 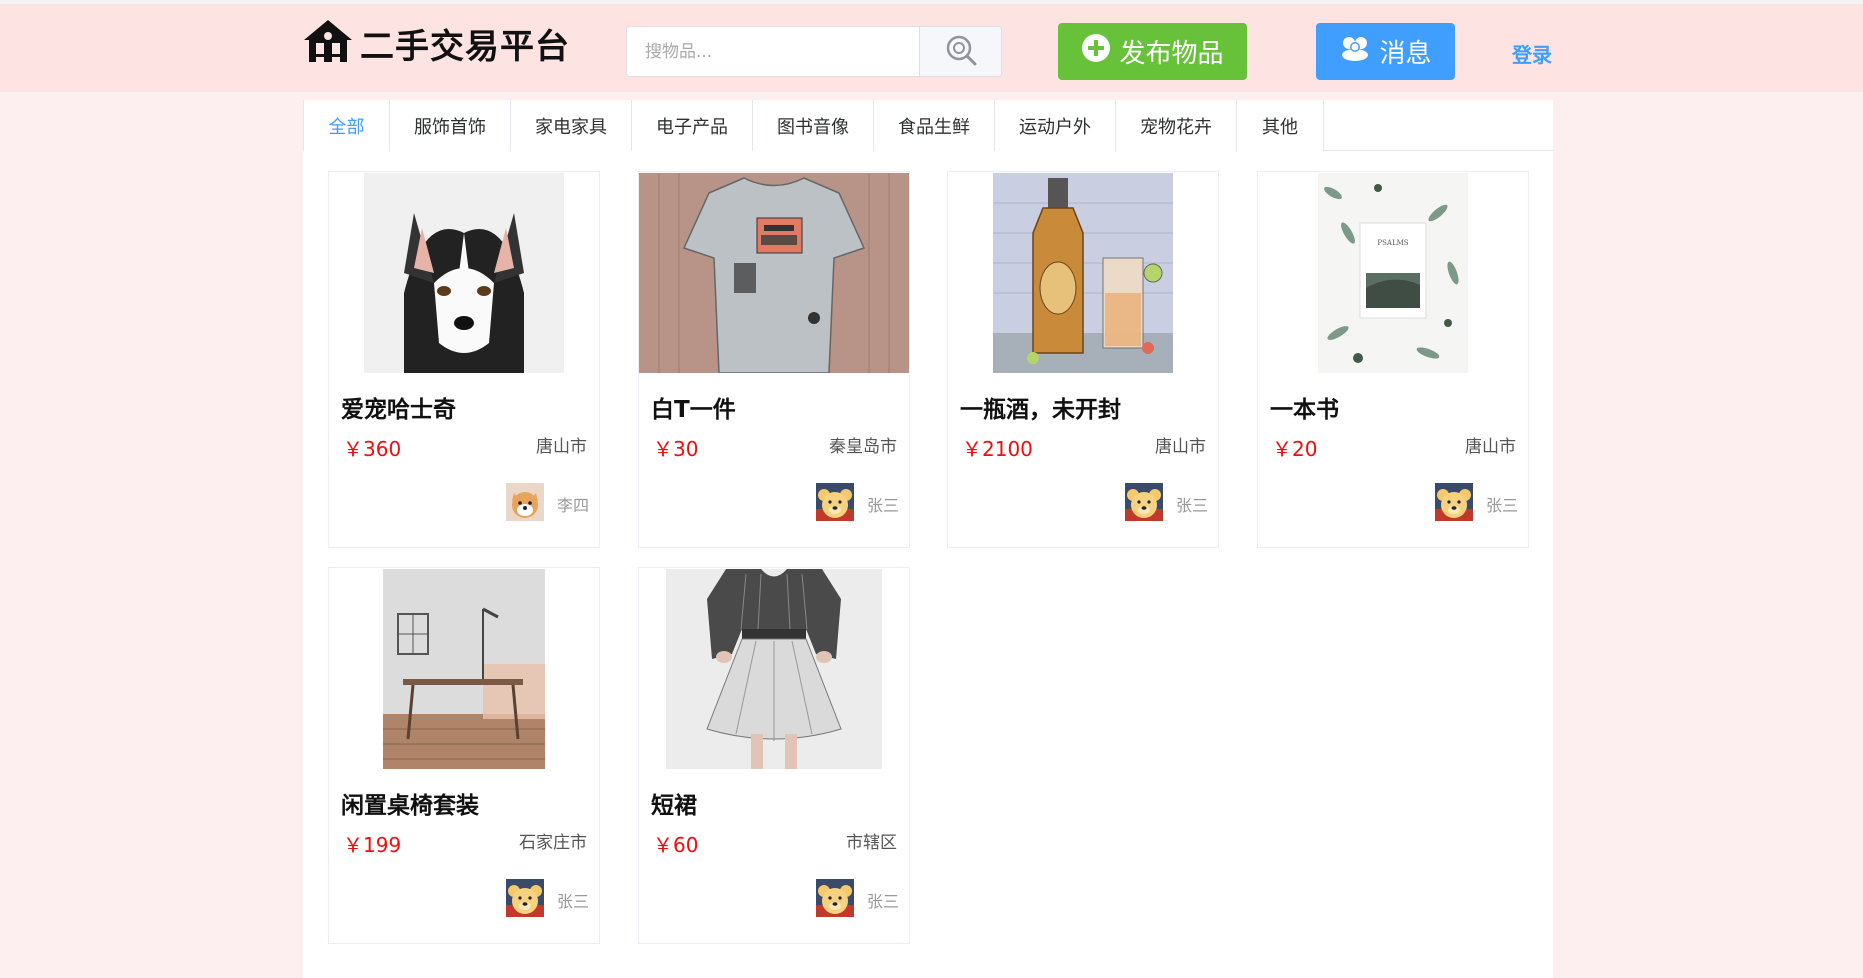 I want to click on product-title: 一本书, so click(x=1304, y=410).